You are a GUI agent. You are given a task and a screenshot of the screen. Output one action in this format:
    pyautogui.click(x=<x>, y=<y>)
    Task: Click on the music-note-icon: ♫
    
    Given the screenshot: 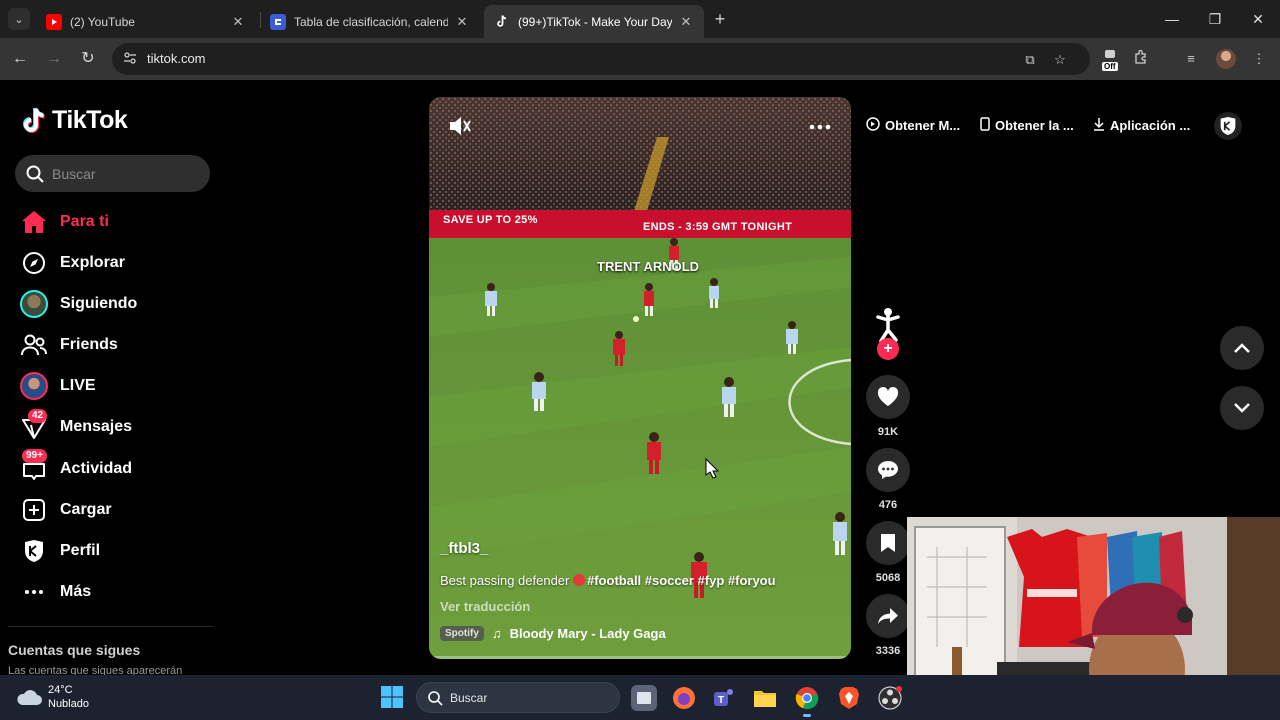 What is the action you would take?
    pyautogui.click(x=496, y=633)
    